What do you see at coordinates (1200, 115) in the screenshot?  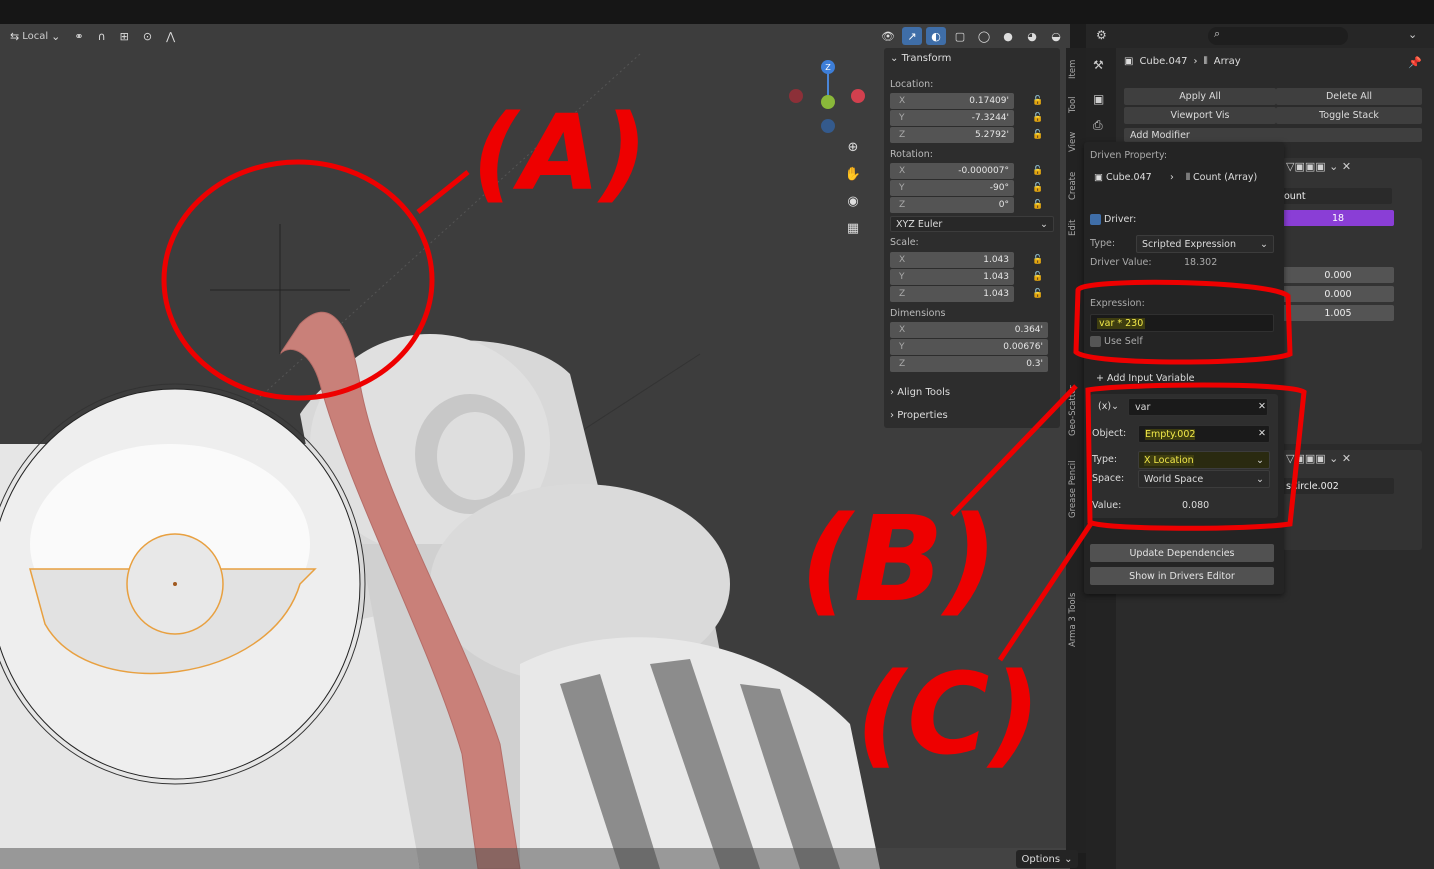 I see `viewport-vis-button: Viewport Vis` at bounding box center [1200, 115].